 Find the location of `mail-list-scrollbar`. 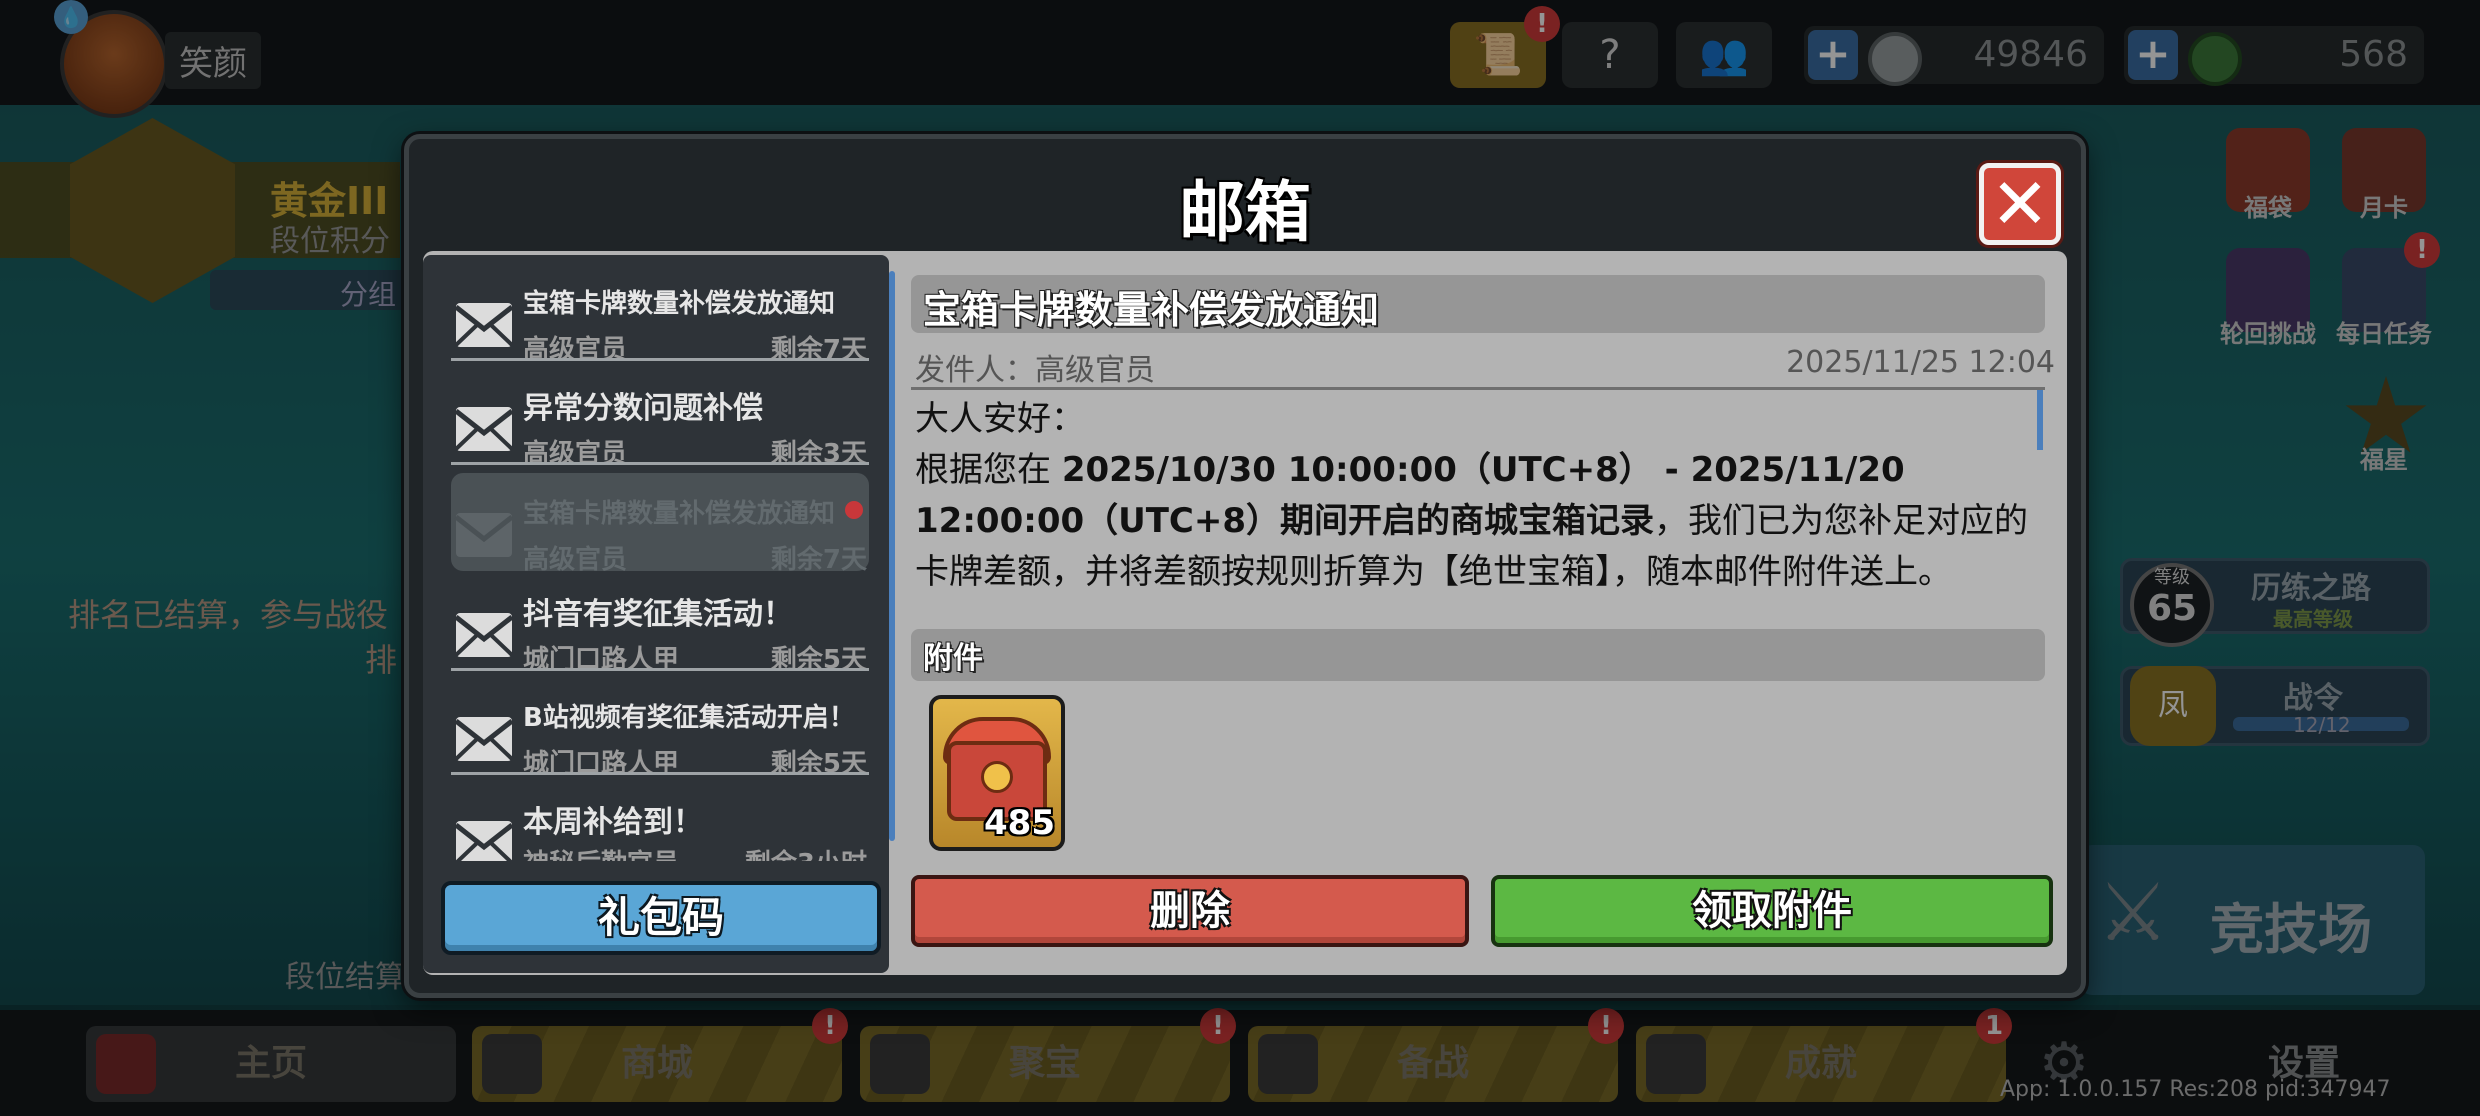

mail-list-scrollbar is located at coordinates (892, 556).